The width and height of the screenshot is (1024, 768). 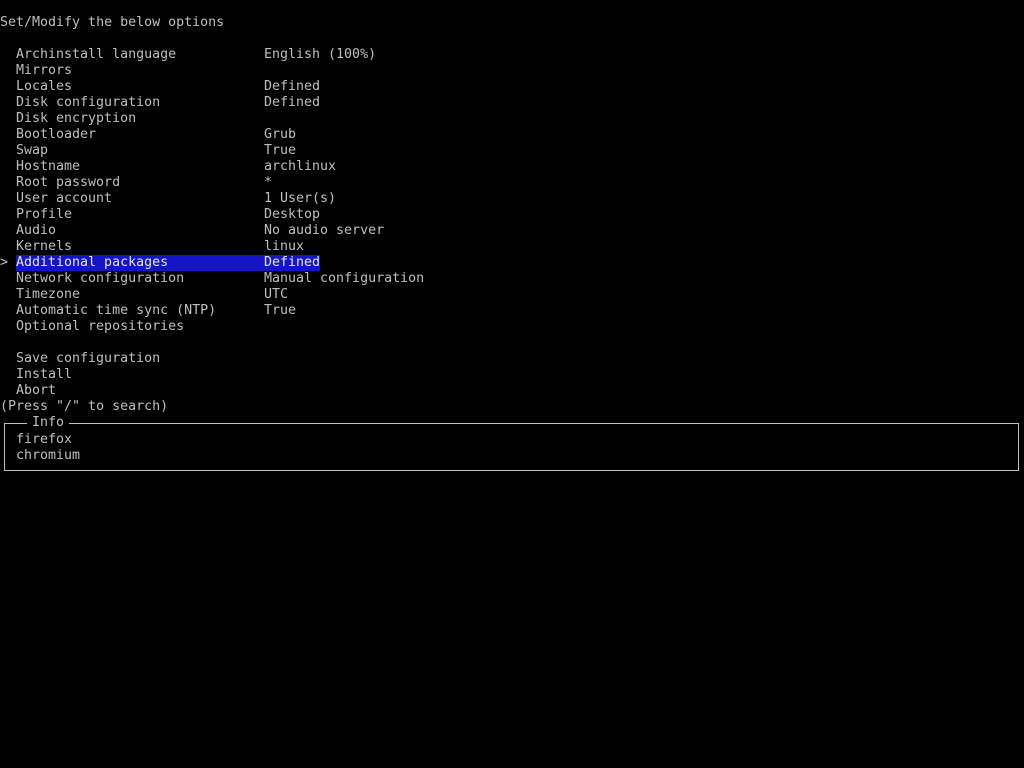 I want to click on menu-item-automatic-time-sync: Automatic time sync (NTP) True, so click(x=512, y=311).